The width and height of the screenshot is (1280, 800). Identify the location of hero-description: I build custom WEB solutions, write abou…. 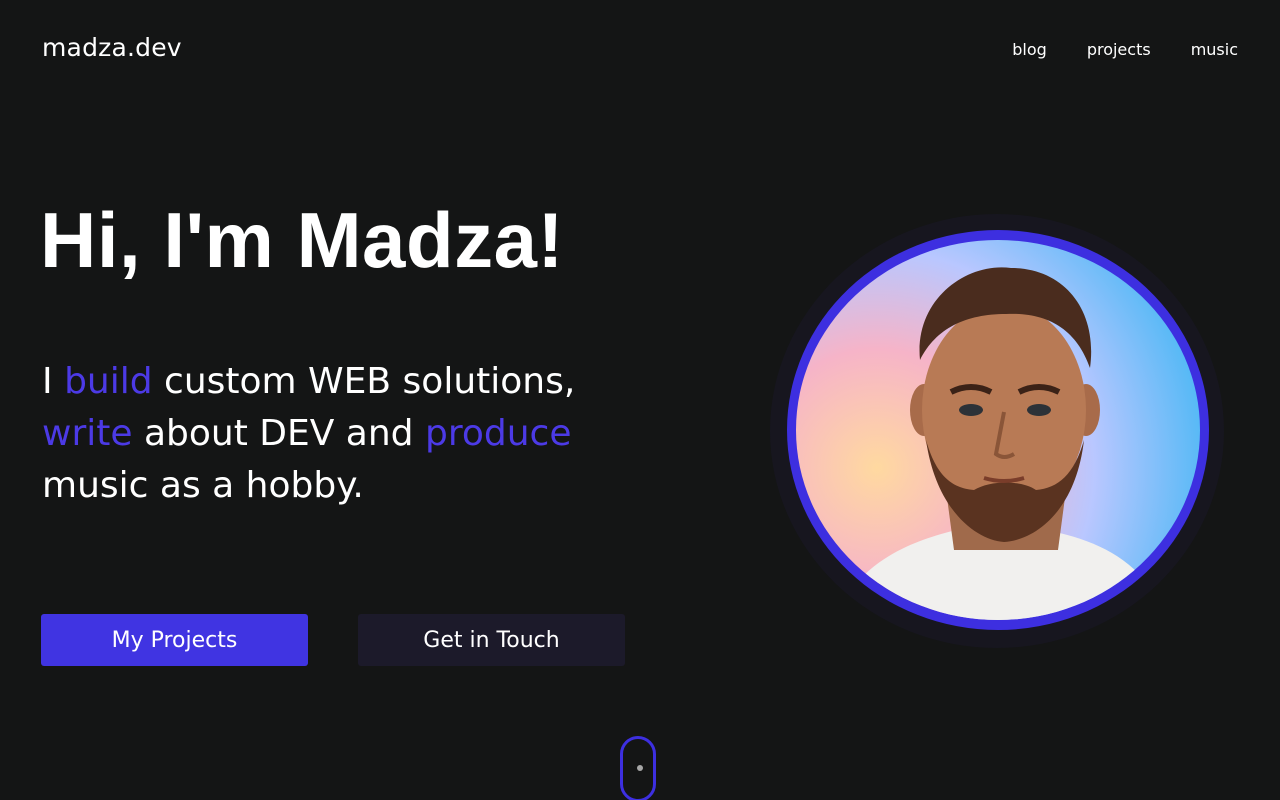
(352, 434).